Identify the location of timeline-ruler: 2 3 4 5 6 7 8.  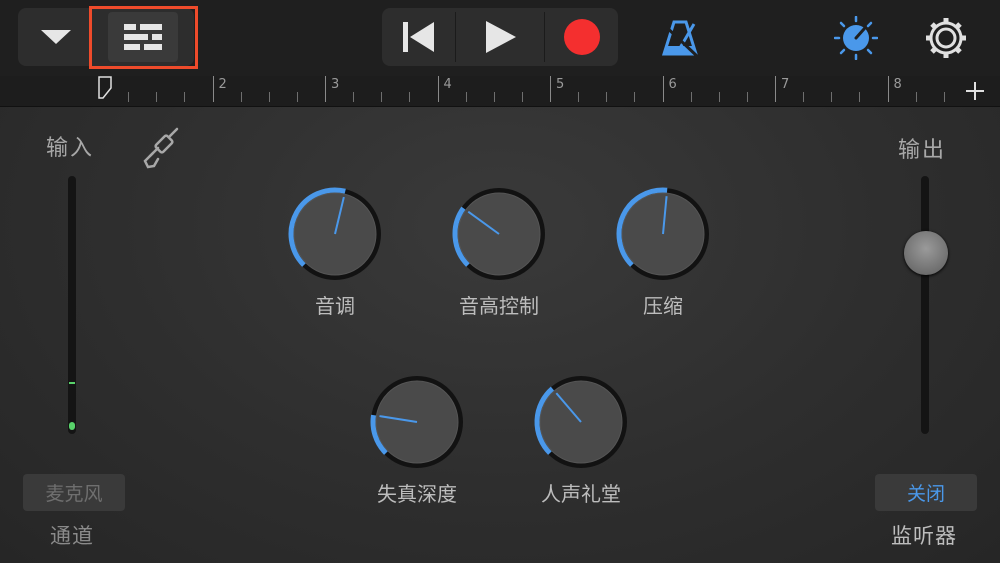
(500, 91).